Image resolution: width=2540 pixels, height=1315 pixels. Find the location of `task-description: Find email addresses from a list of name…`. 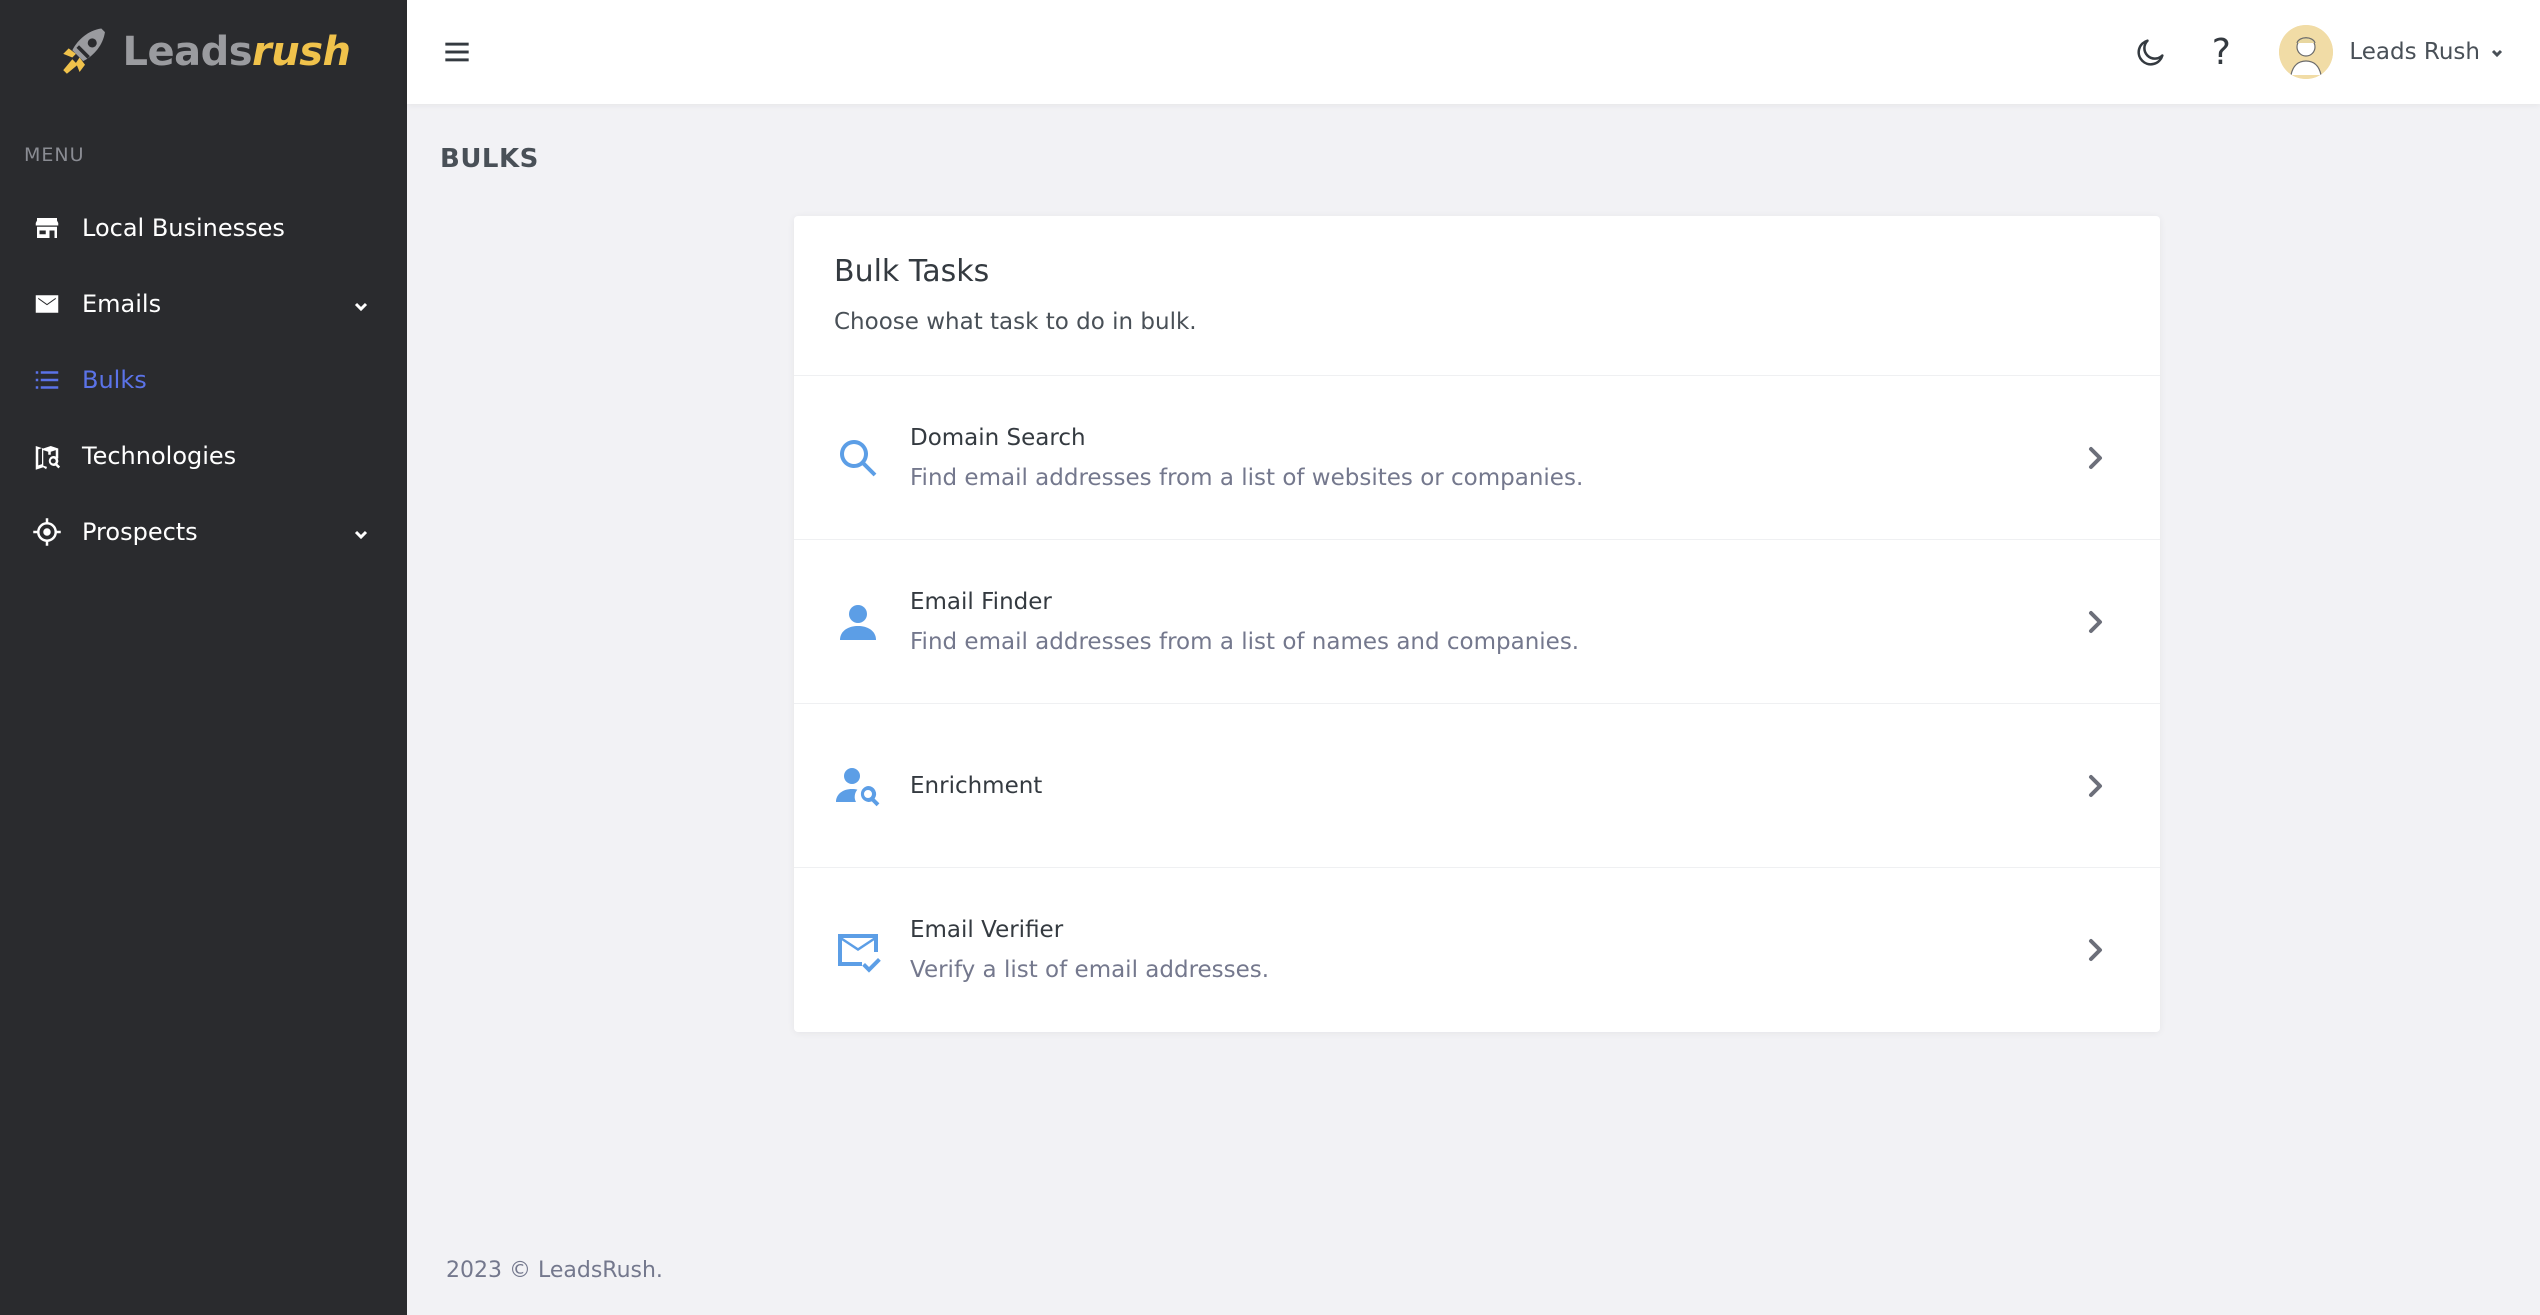

task-description: Find email addresses from a list of name… is located at coordinates (1245, 641).